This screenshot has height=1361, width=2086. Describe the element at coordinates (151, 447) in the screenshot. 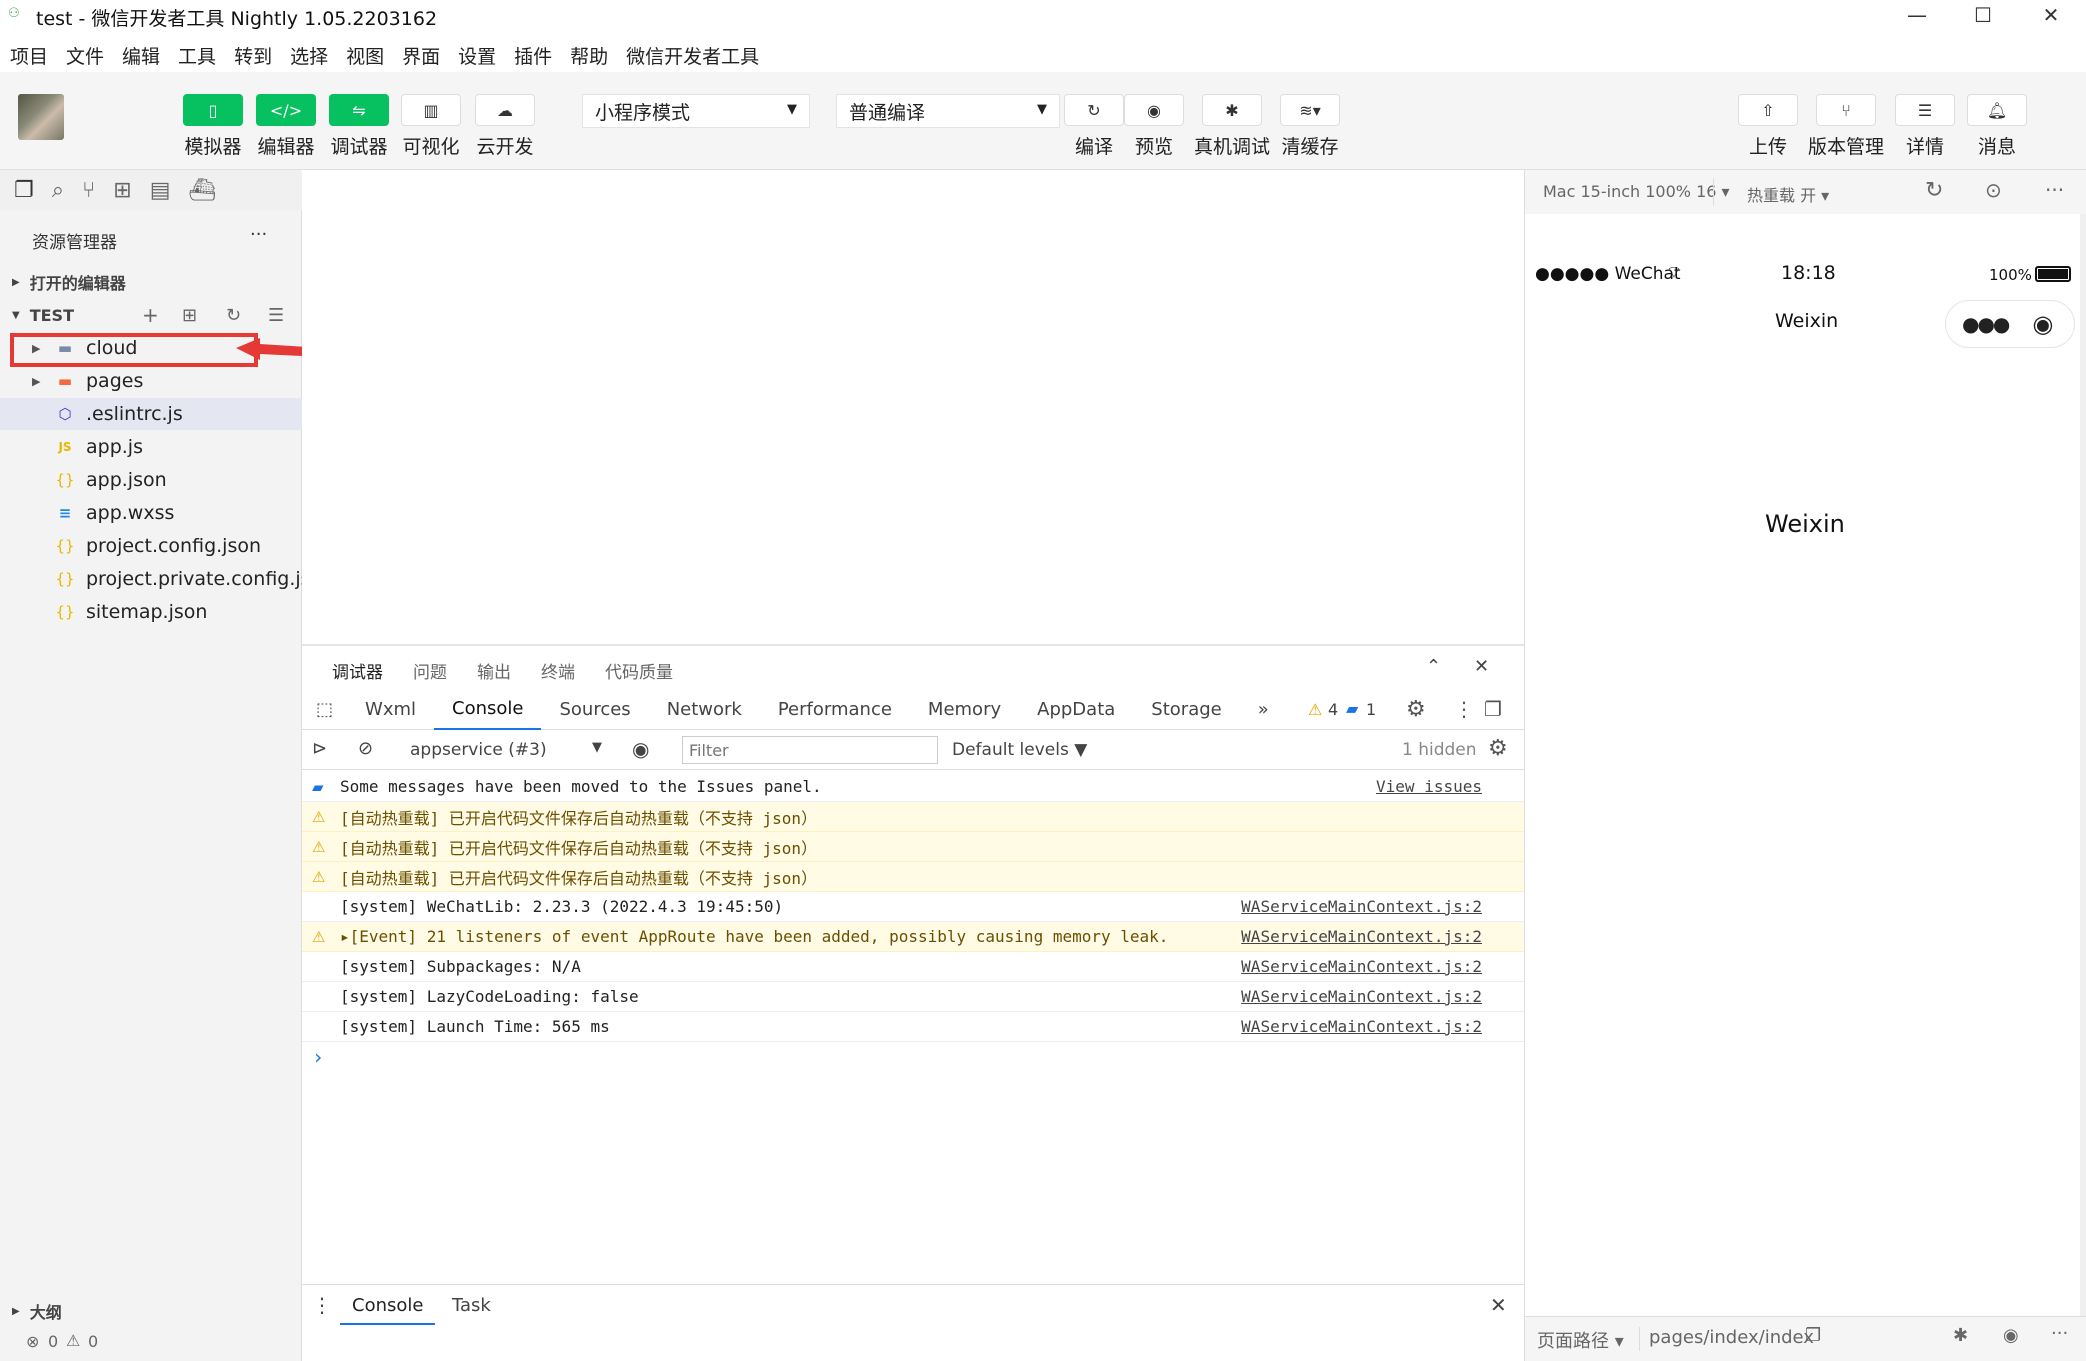

I see `file-item-app-js: JS app.js` at that location.